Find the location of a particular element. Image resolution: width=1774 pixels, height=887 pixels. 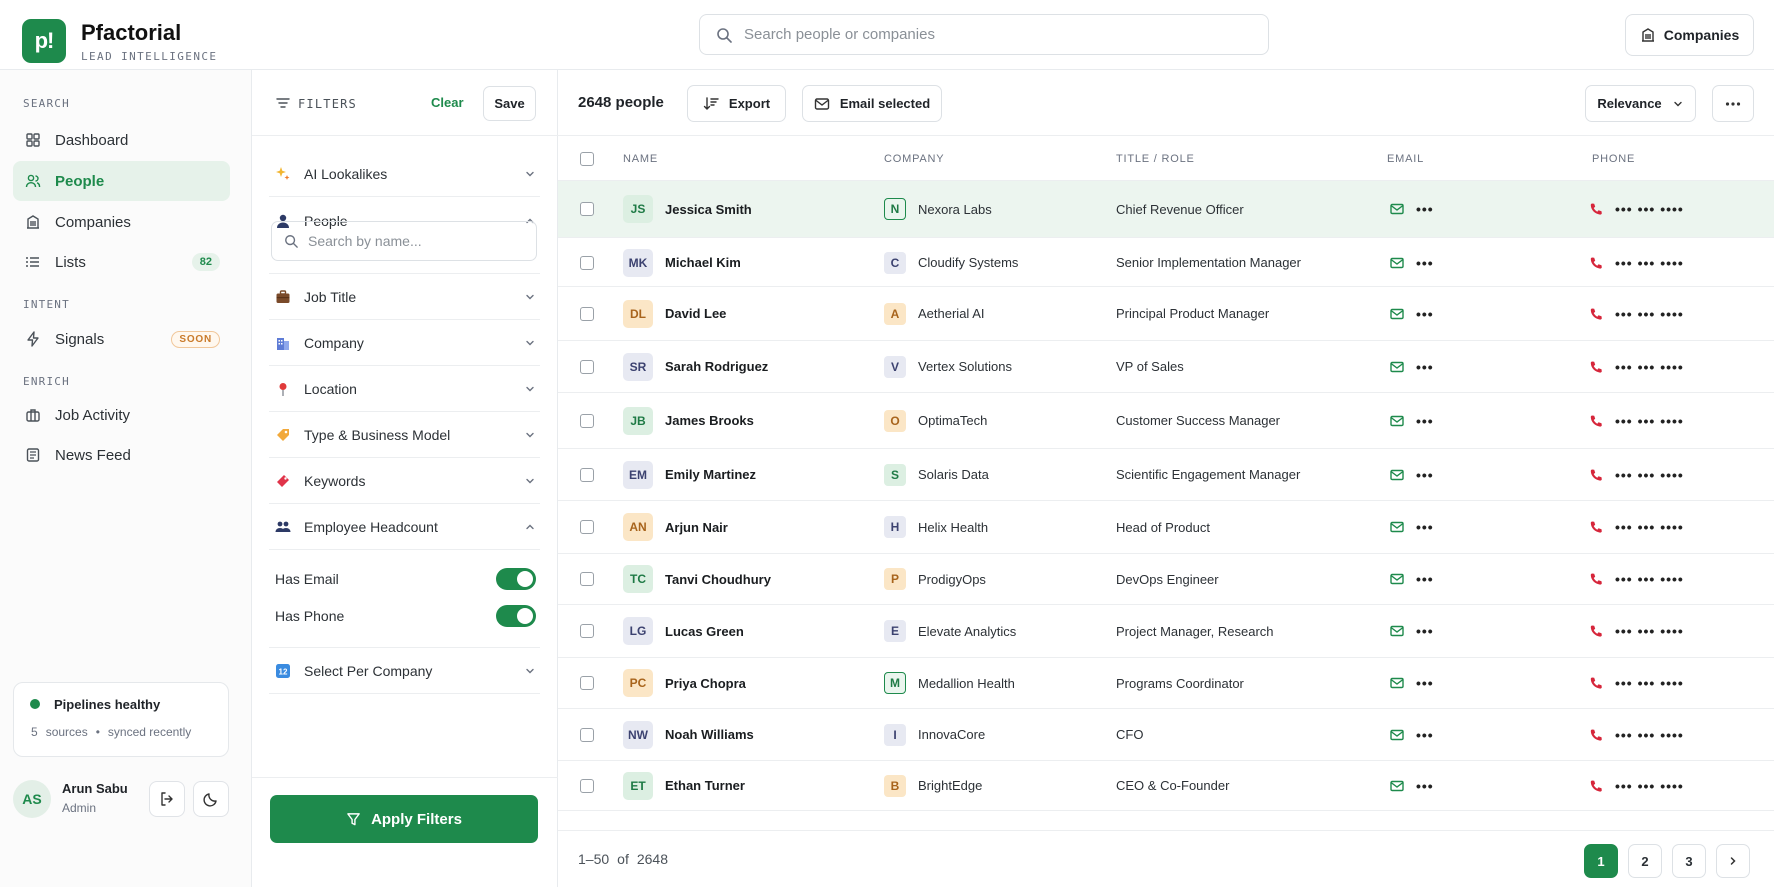

company-name: Solaris Data is located at coordinates (953, 474).